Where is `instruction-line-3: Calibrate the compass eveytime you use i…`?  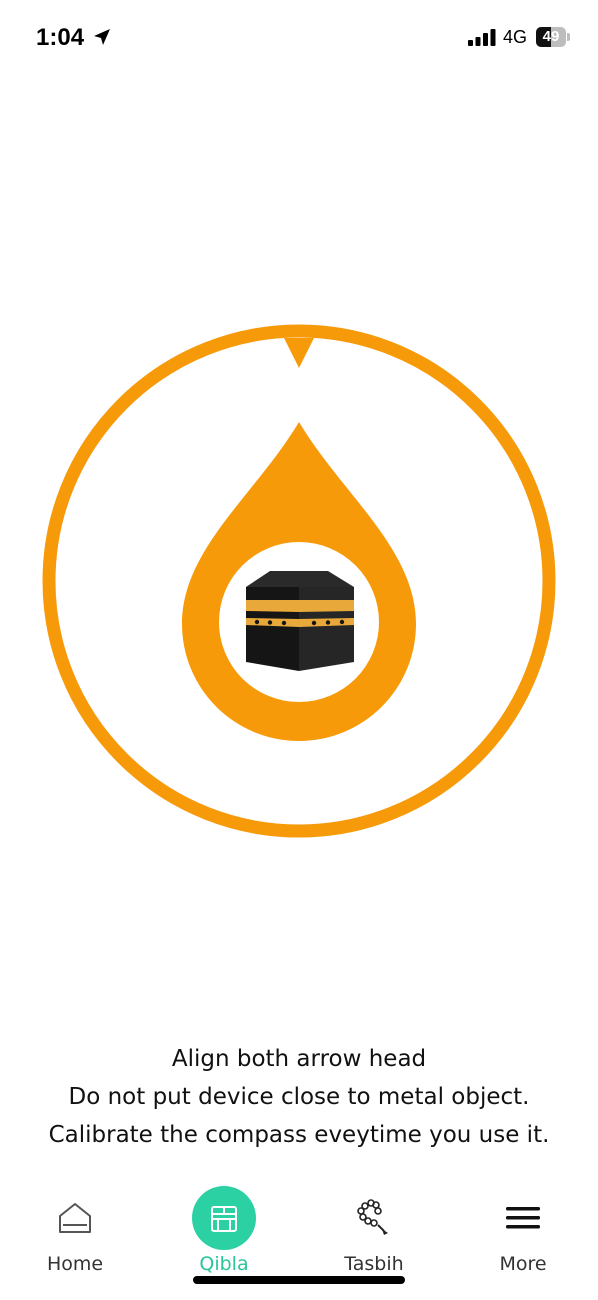 instruction-line-3: Calibrate the compass eveytime you use i… is located at coordinates (299, 1135).